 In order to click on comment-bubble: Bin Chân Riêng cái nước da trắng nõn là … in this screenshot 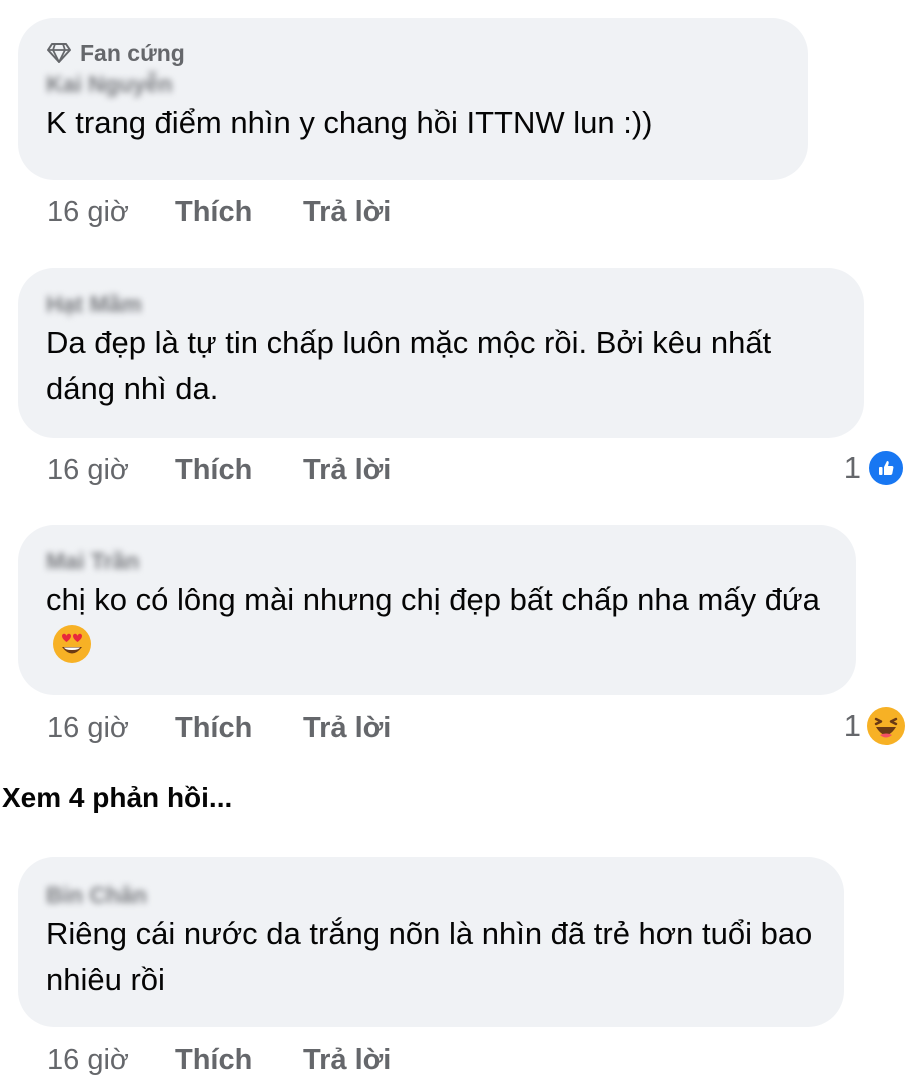, I will do `click(431, 942)`.